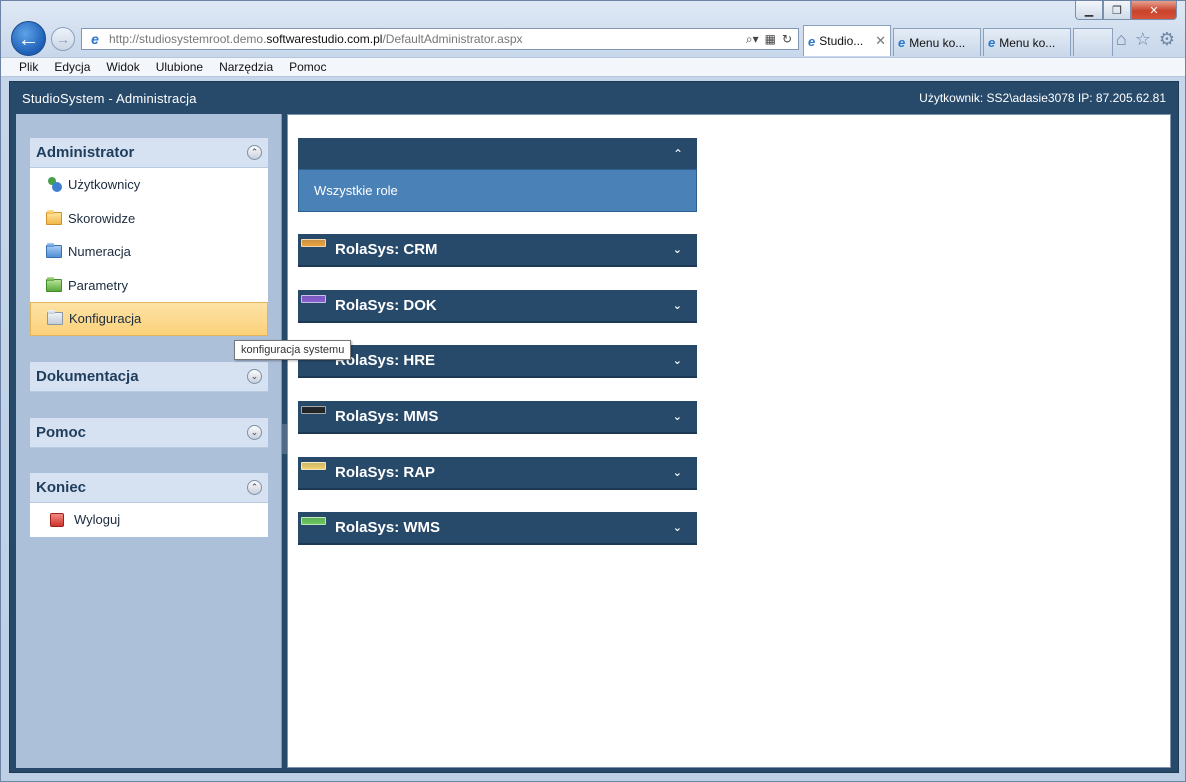  Describe the element at coordinates (307, 67) in the screenshot. I see `menu-pomoc: Pomoc` at that location.